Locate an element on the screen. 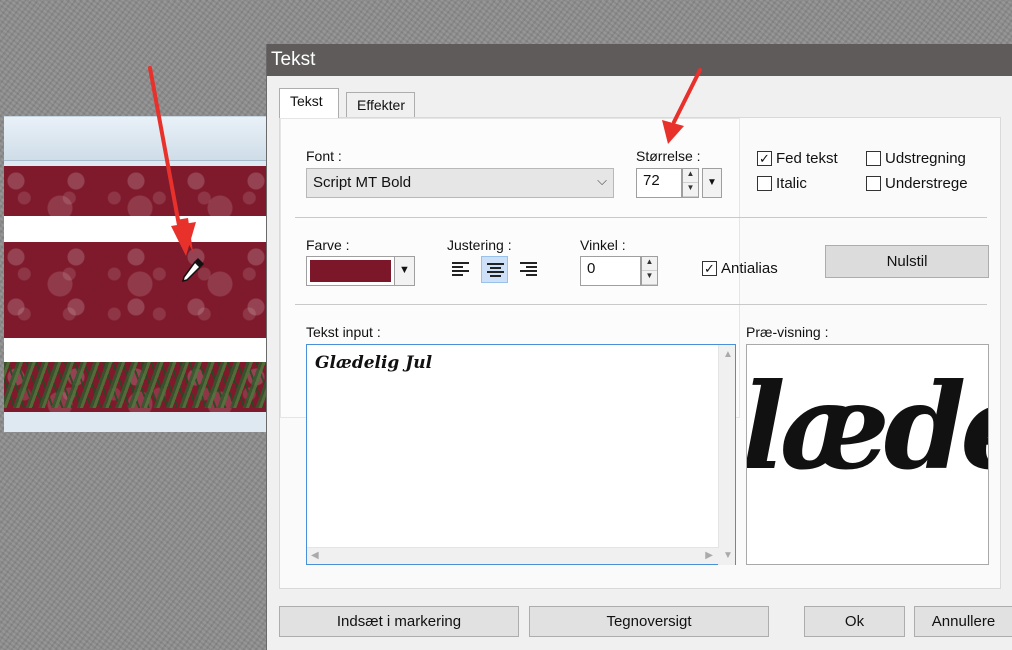  angle-label: Vinkel : is located at coordinates (603, 245).